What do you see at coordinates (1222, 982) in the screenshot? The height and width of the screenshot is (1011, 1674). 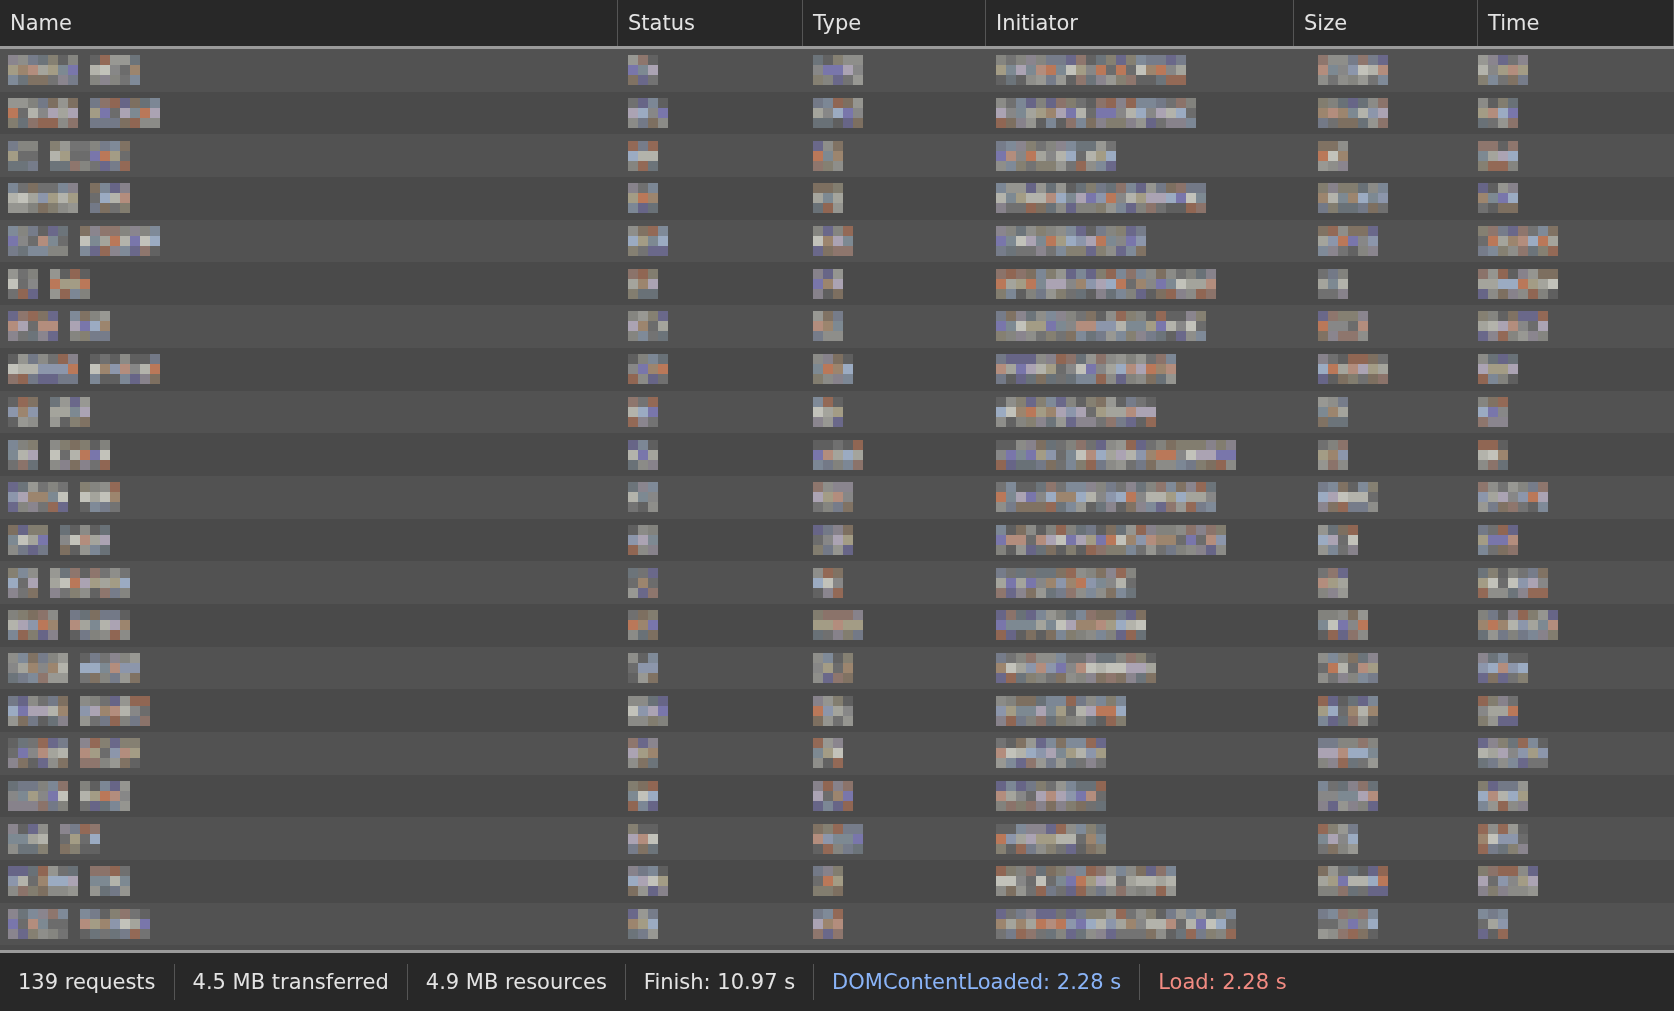 I see `status-text: Load: 2.28 s` at bounding box center [1222, 982].